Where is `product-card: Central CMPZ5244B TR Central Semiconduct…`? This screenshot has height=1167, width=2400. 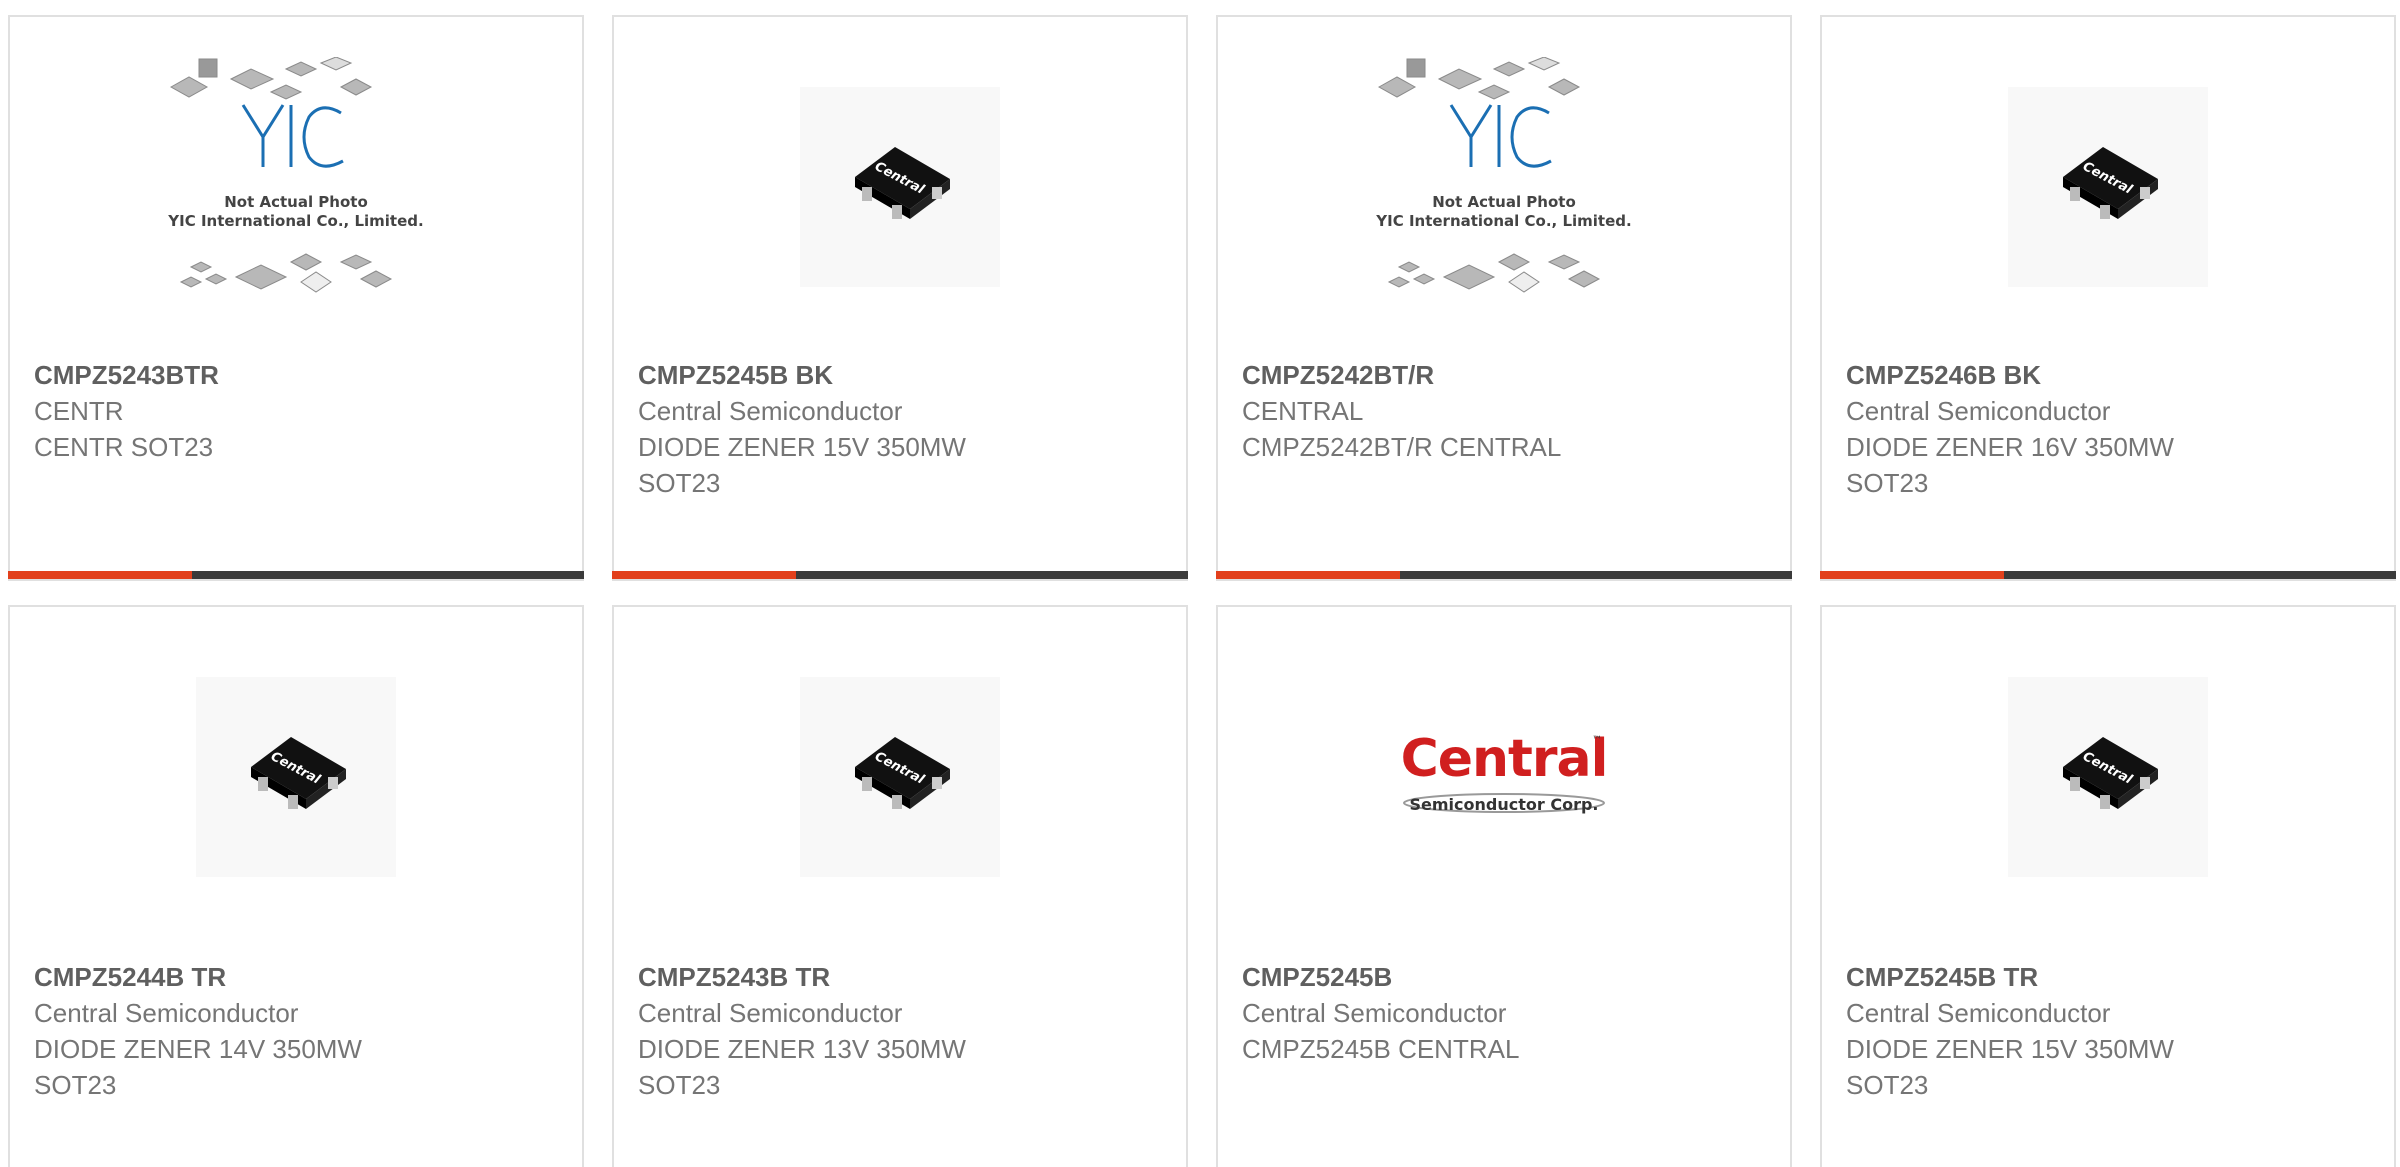 product-card: Central CMPZ5244B TR Central Semiconduct… is located at coordinates (296, 886).